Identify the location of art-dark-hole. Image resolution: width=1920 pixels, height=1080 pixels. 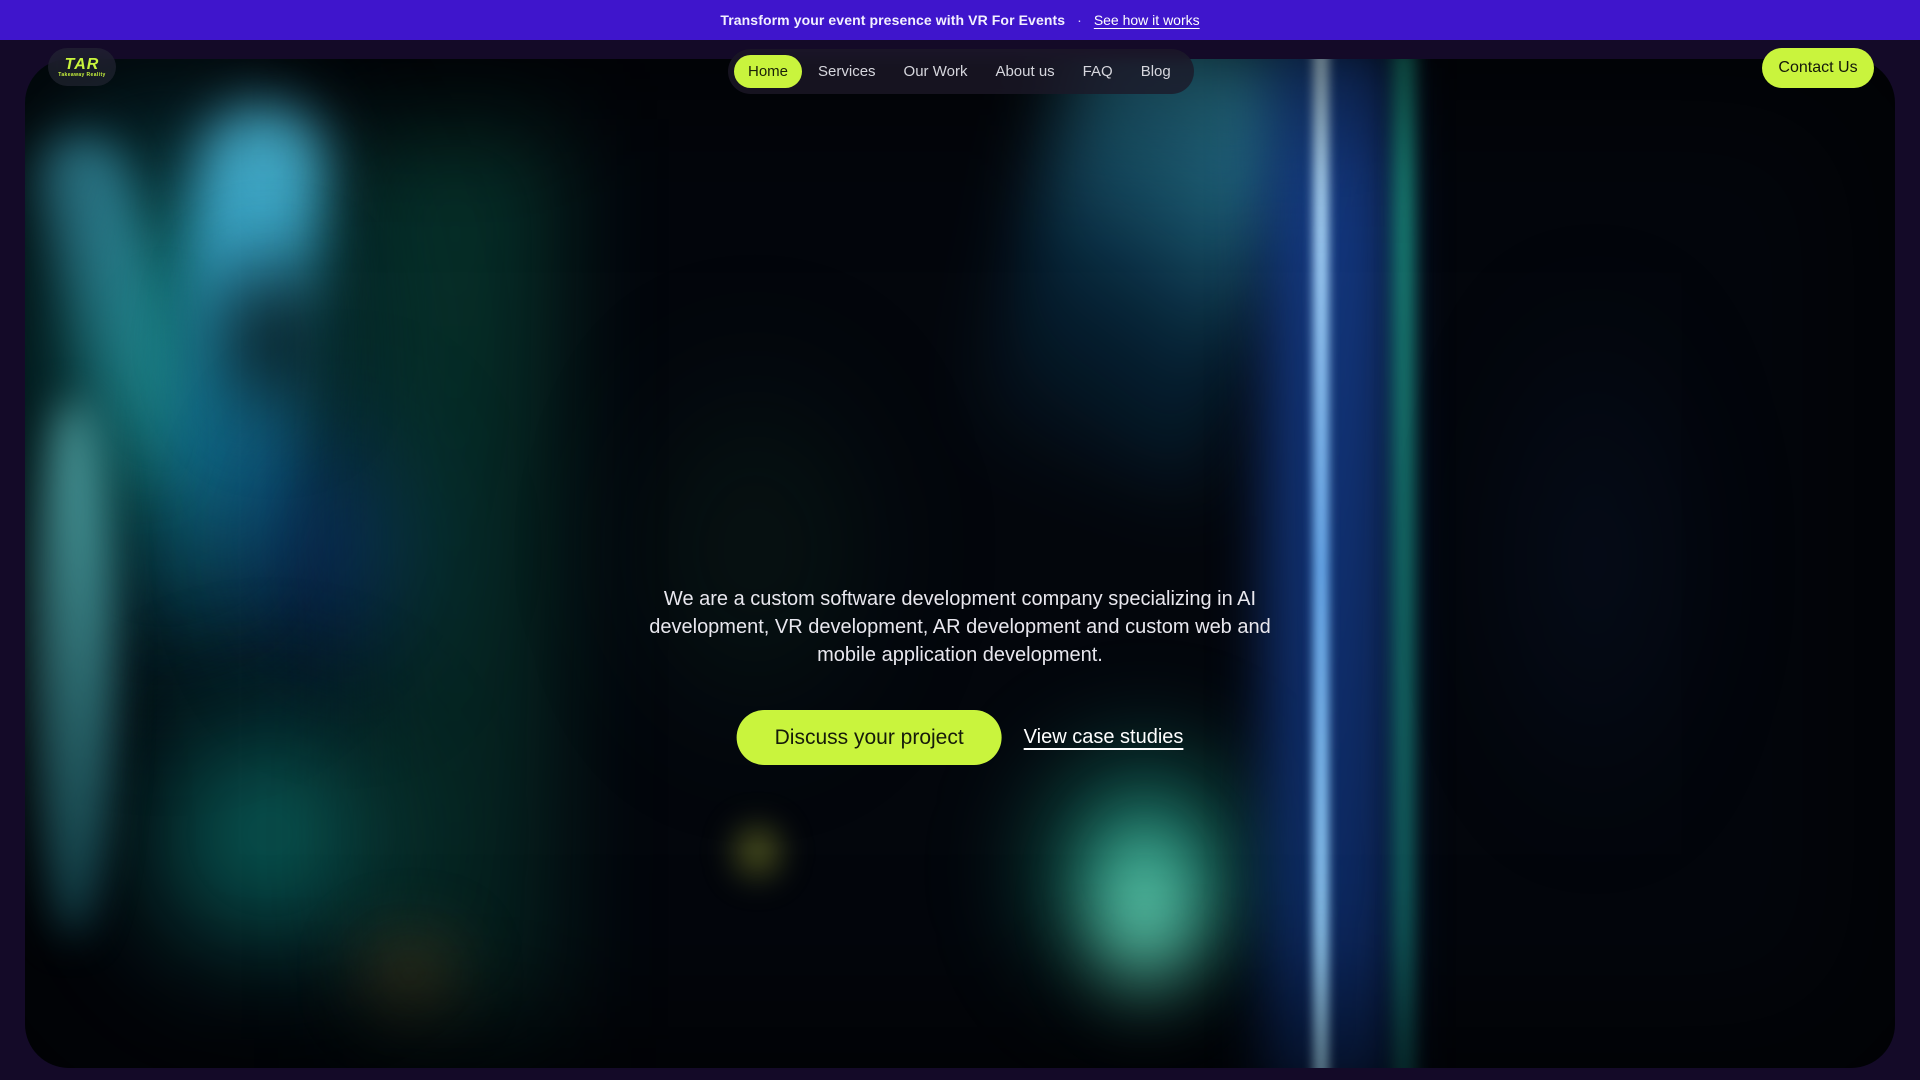
(275, 339).